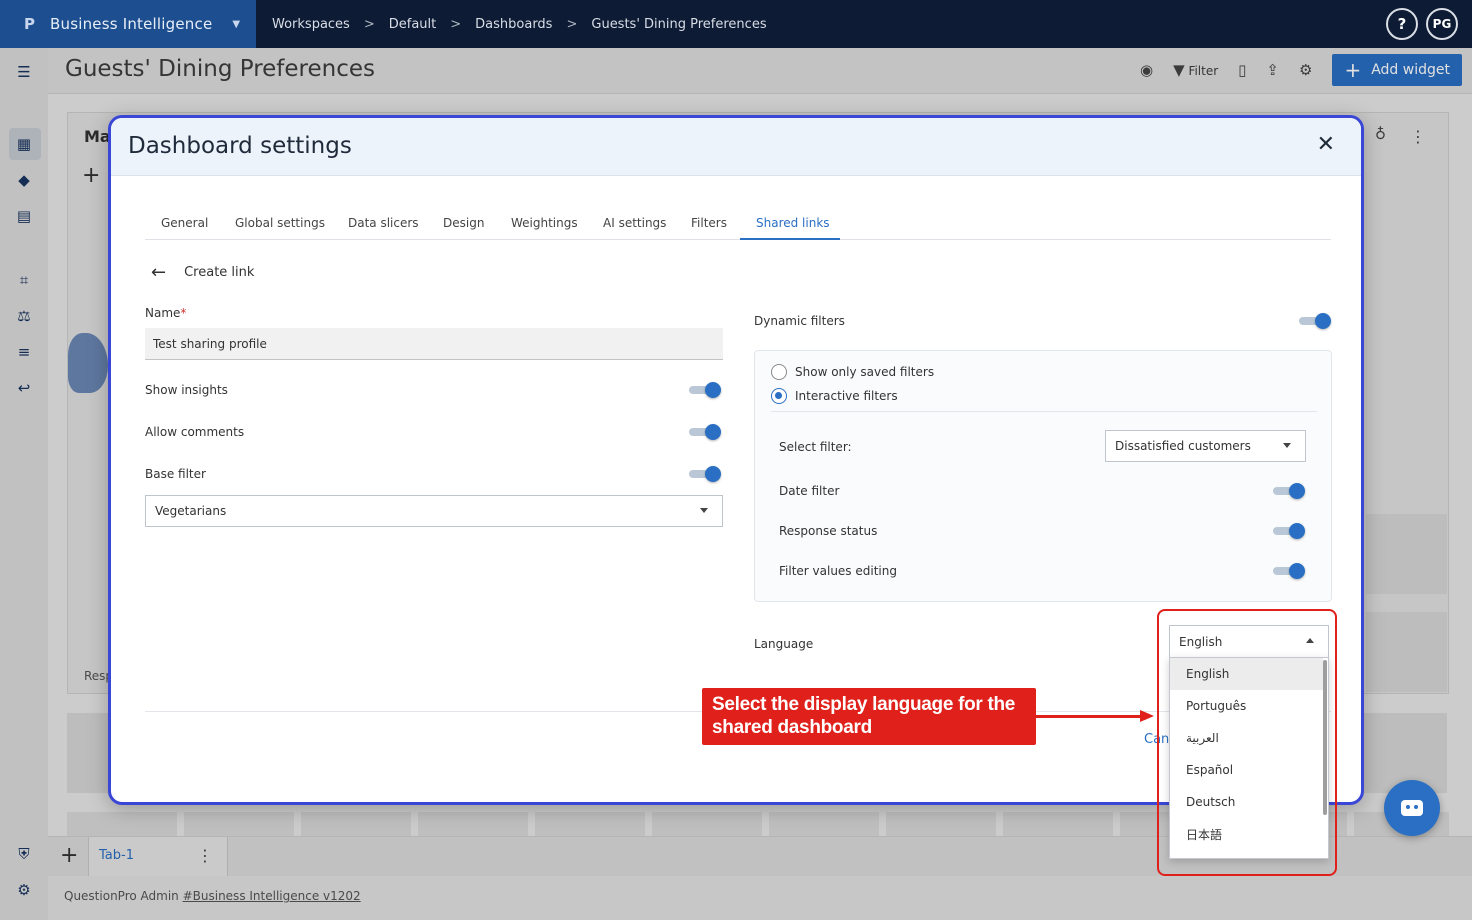 The height and width of the screenshot is (920, 1472). Describe the element at coordinates (311, 24) in the screenshot. I see `breadcrumb-workspaces: Workspaces` at that location.